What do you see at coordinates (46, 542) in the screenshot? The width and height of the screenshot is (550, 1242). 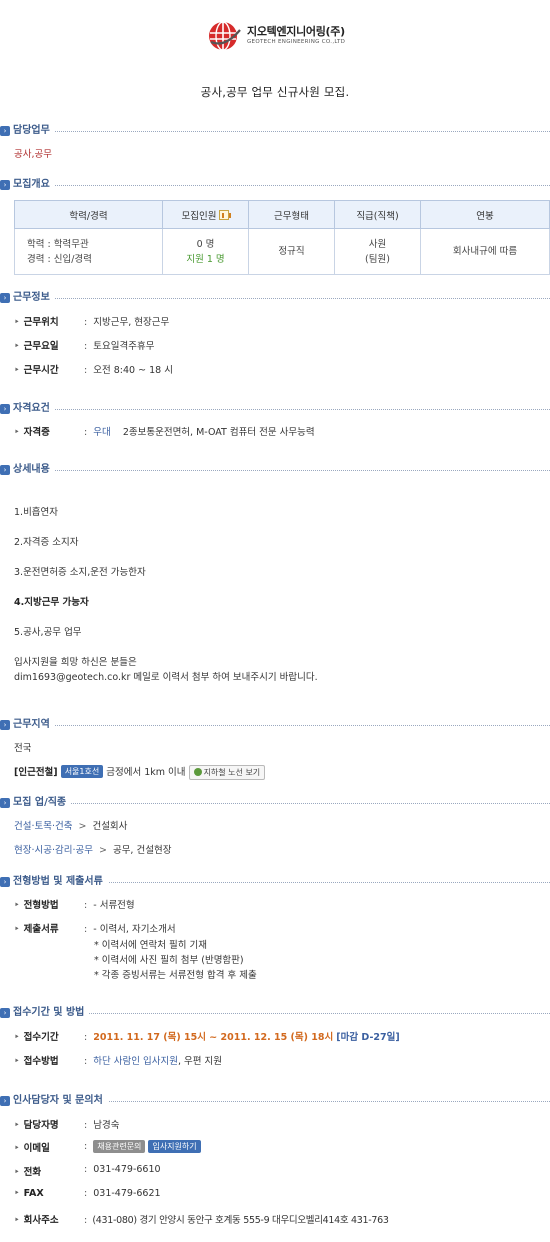 I see `detail-item: 2.자격증 소지자` at bounding box center [46, 542].